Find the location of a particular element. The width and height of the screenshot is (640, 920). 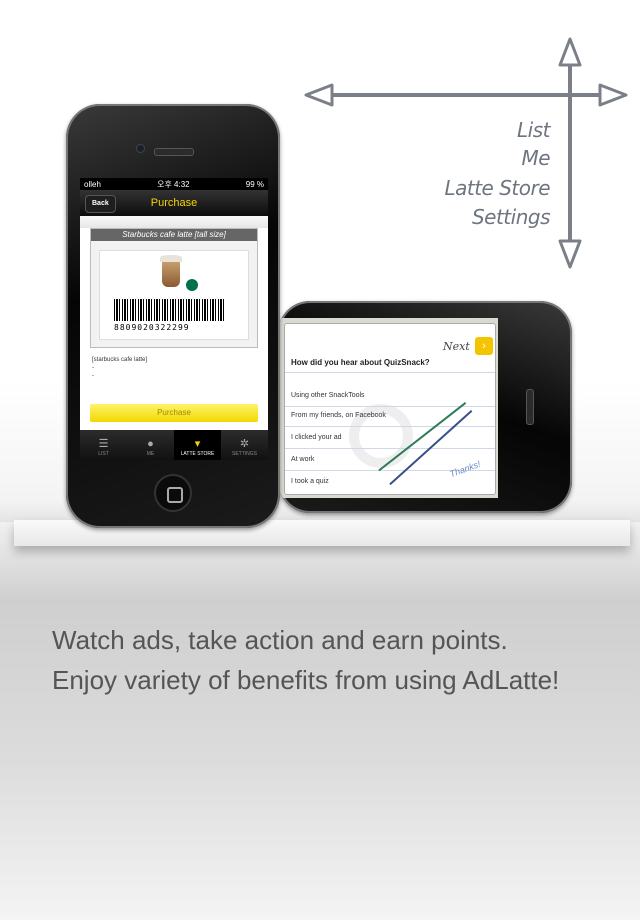

back-button: Back is located at coordinates (100, 204).